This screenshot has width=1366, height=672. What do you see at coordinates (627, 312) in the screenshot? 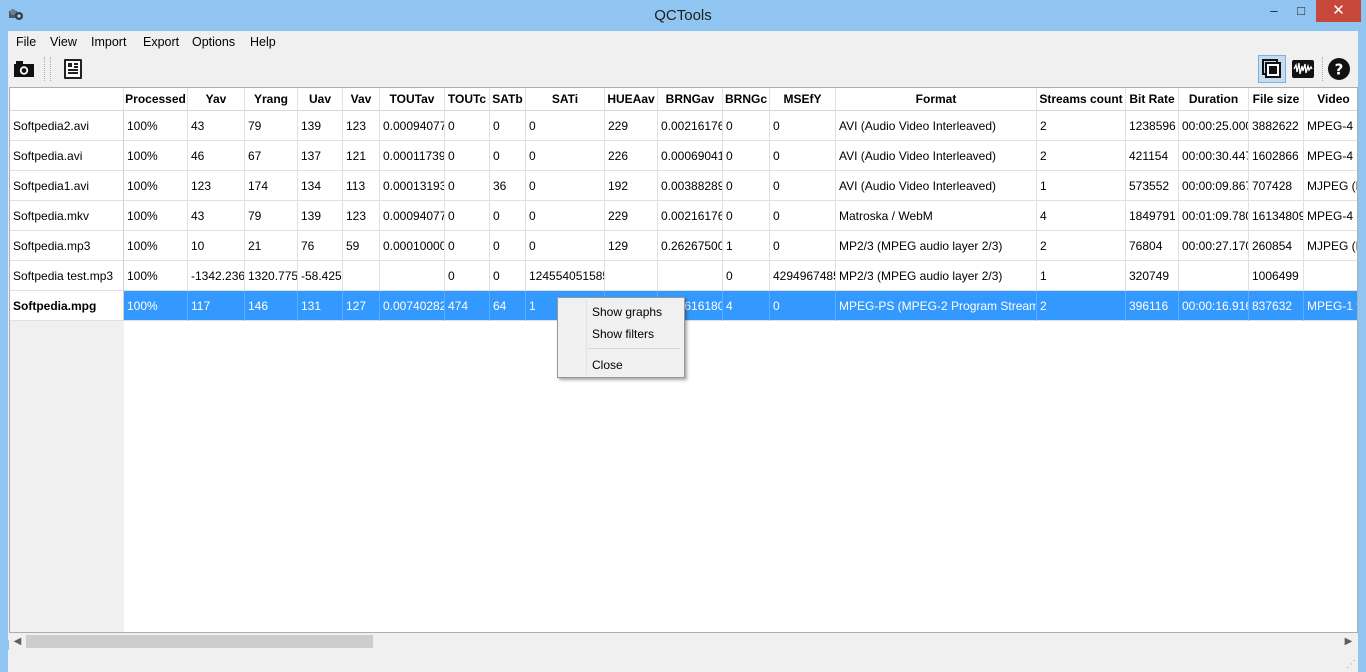
I see `menu-item-show-graphs: Show graphs` at bounding box center [627, 312].